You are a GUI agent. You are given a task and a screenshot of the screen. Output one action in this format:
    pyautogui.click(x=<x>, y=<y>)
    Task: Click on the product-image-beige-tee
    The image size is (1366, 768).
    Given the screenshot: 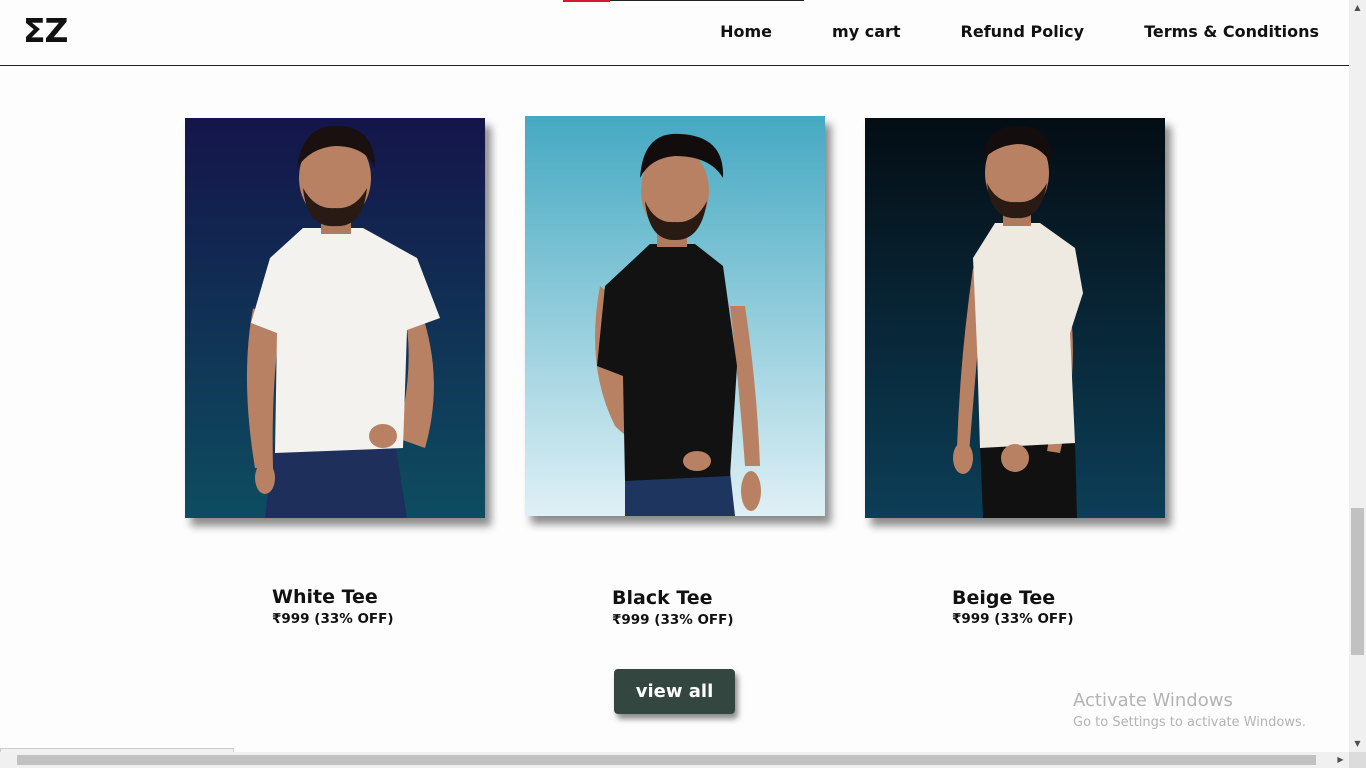 What is the action you would take?
    pyautogui.click(x=1015, y=318)
    